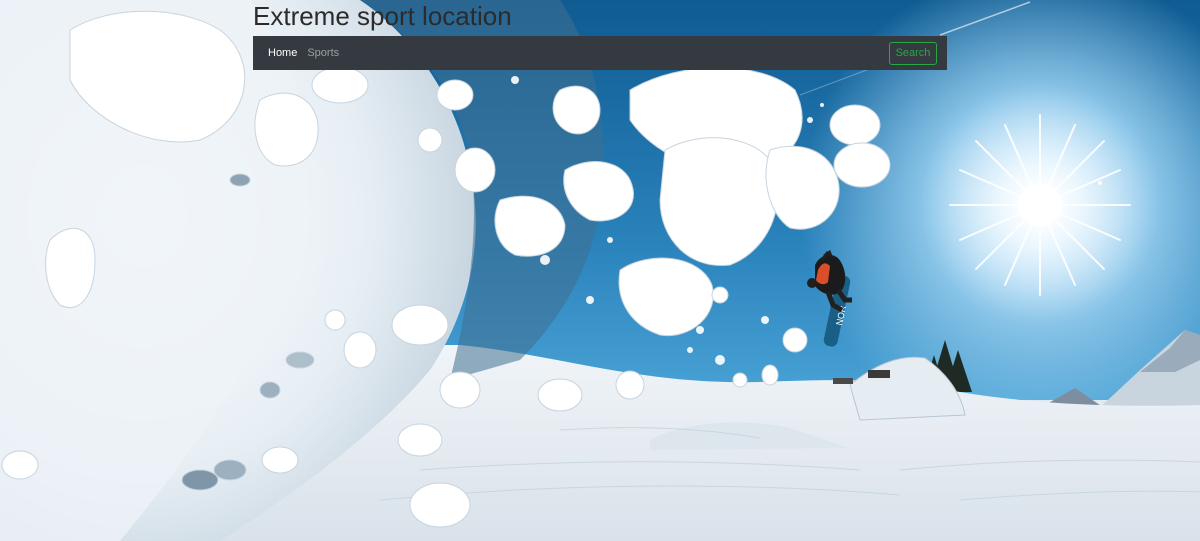  What do you see at coordinates (600, 53) in the screenshot?
I see `navbar: Home Sports Search` at bounding box center [600, 53].